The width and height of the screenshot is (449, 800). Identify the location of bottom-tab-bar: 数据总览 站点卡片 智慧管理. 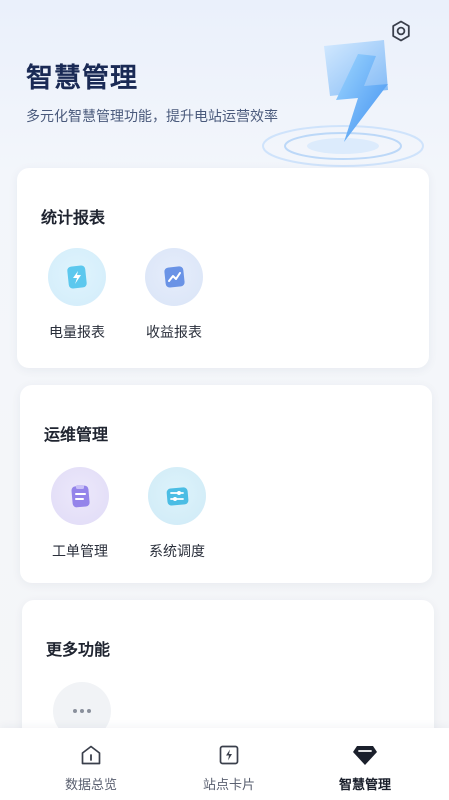
(224, 764).